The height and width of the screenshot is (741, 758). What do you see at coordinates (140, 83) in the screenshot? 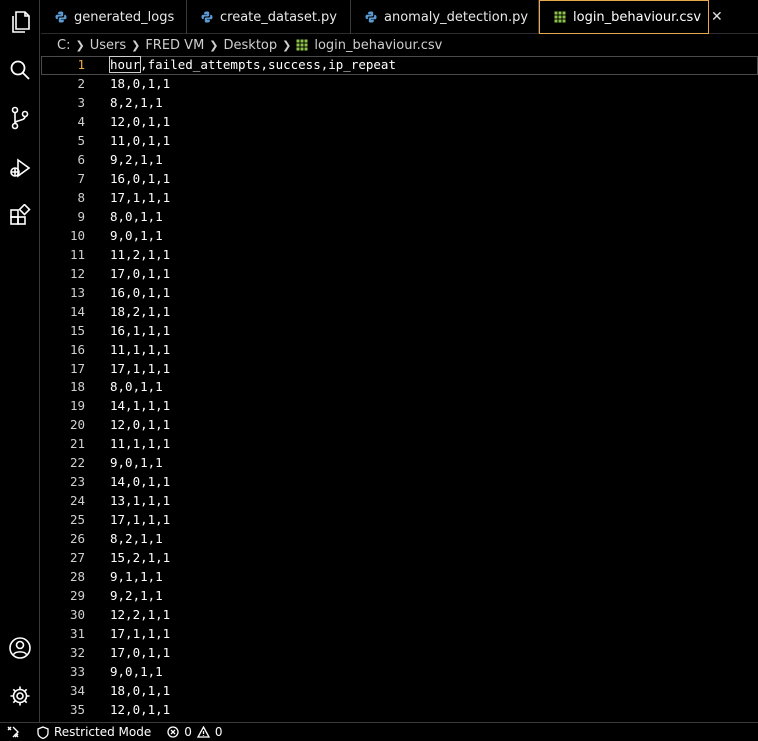
I see `line-text: 18,0,1,1` at bounding box center [140, 83].